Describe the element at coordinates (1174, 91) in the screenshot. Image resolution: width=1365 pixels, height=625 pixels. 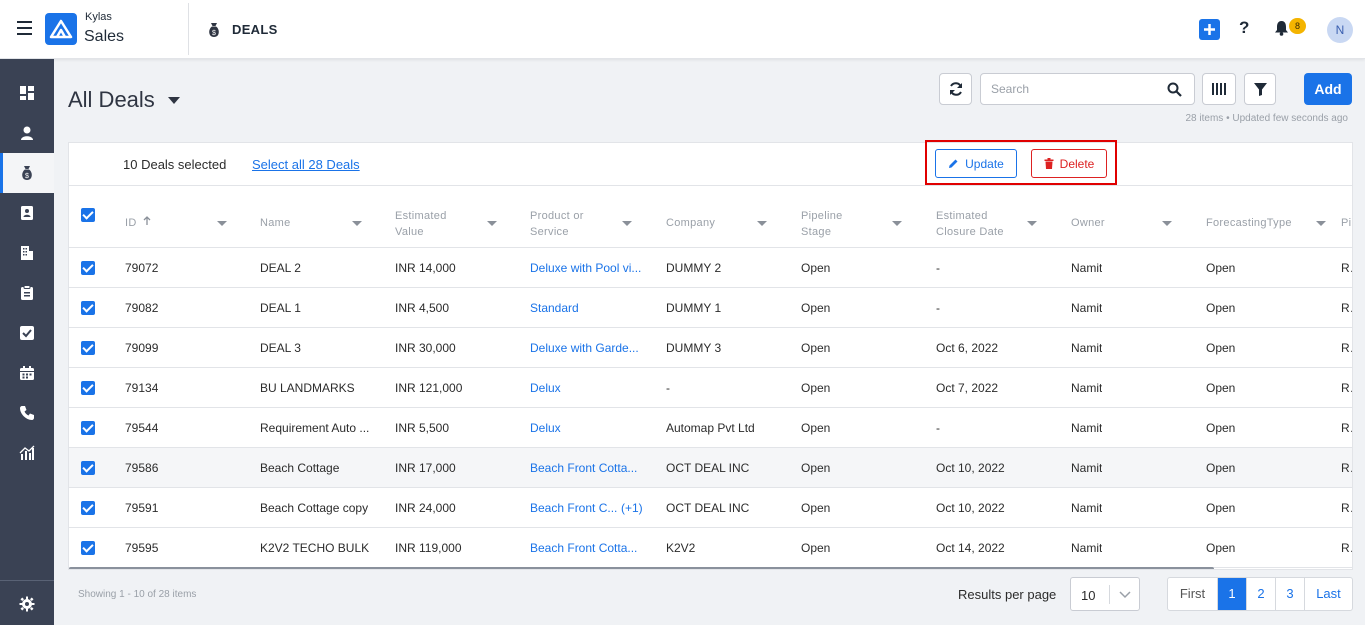
I see `search-icon` at that location.